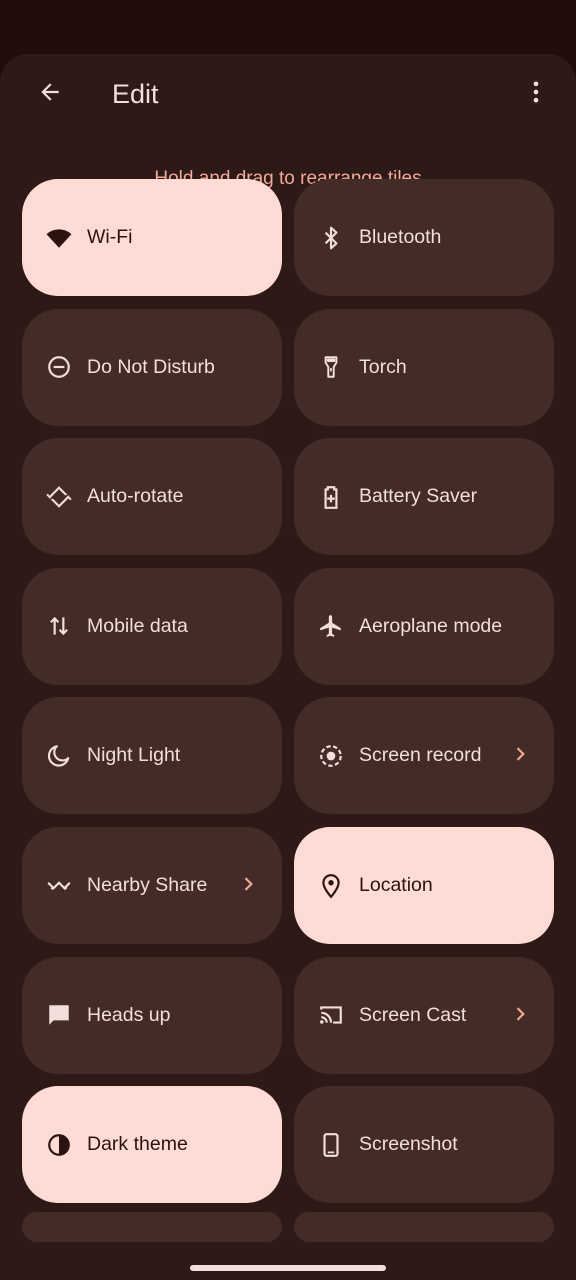 The width and height of the screenshot is (576, 1280). I want to click on dark-theme-icon, so click(59, 1145).